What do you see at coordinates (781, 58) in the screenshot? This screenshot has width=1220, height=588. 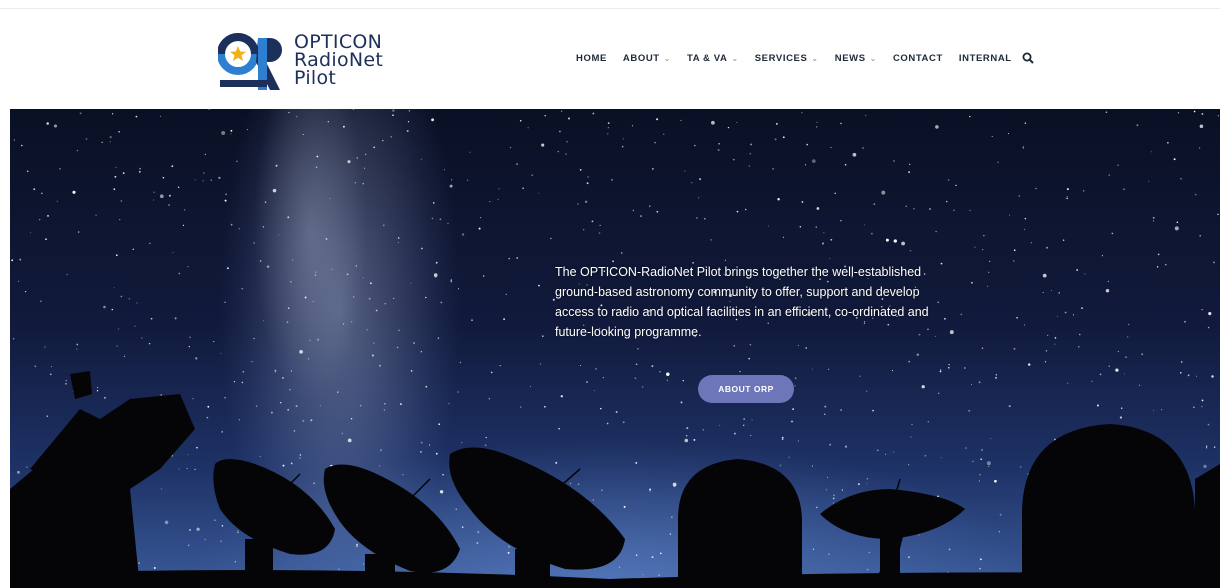 I see `nav-services-label: SERVICES` at bounding box center [781, 58].